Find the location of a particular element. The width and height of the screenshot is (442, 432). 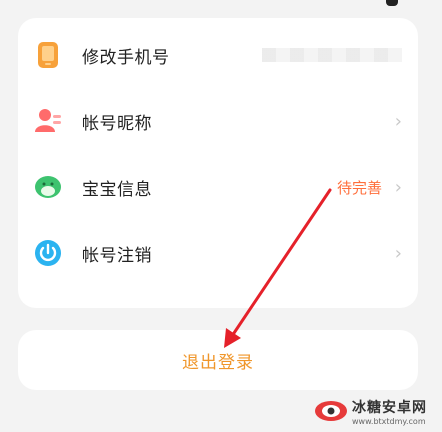

watermark: 冰糖安卓网 www.btxtdmy.com is located at coordinates (376, 411).